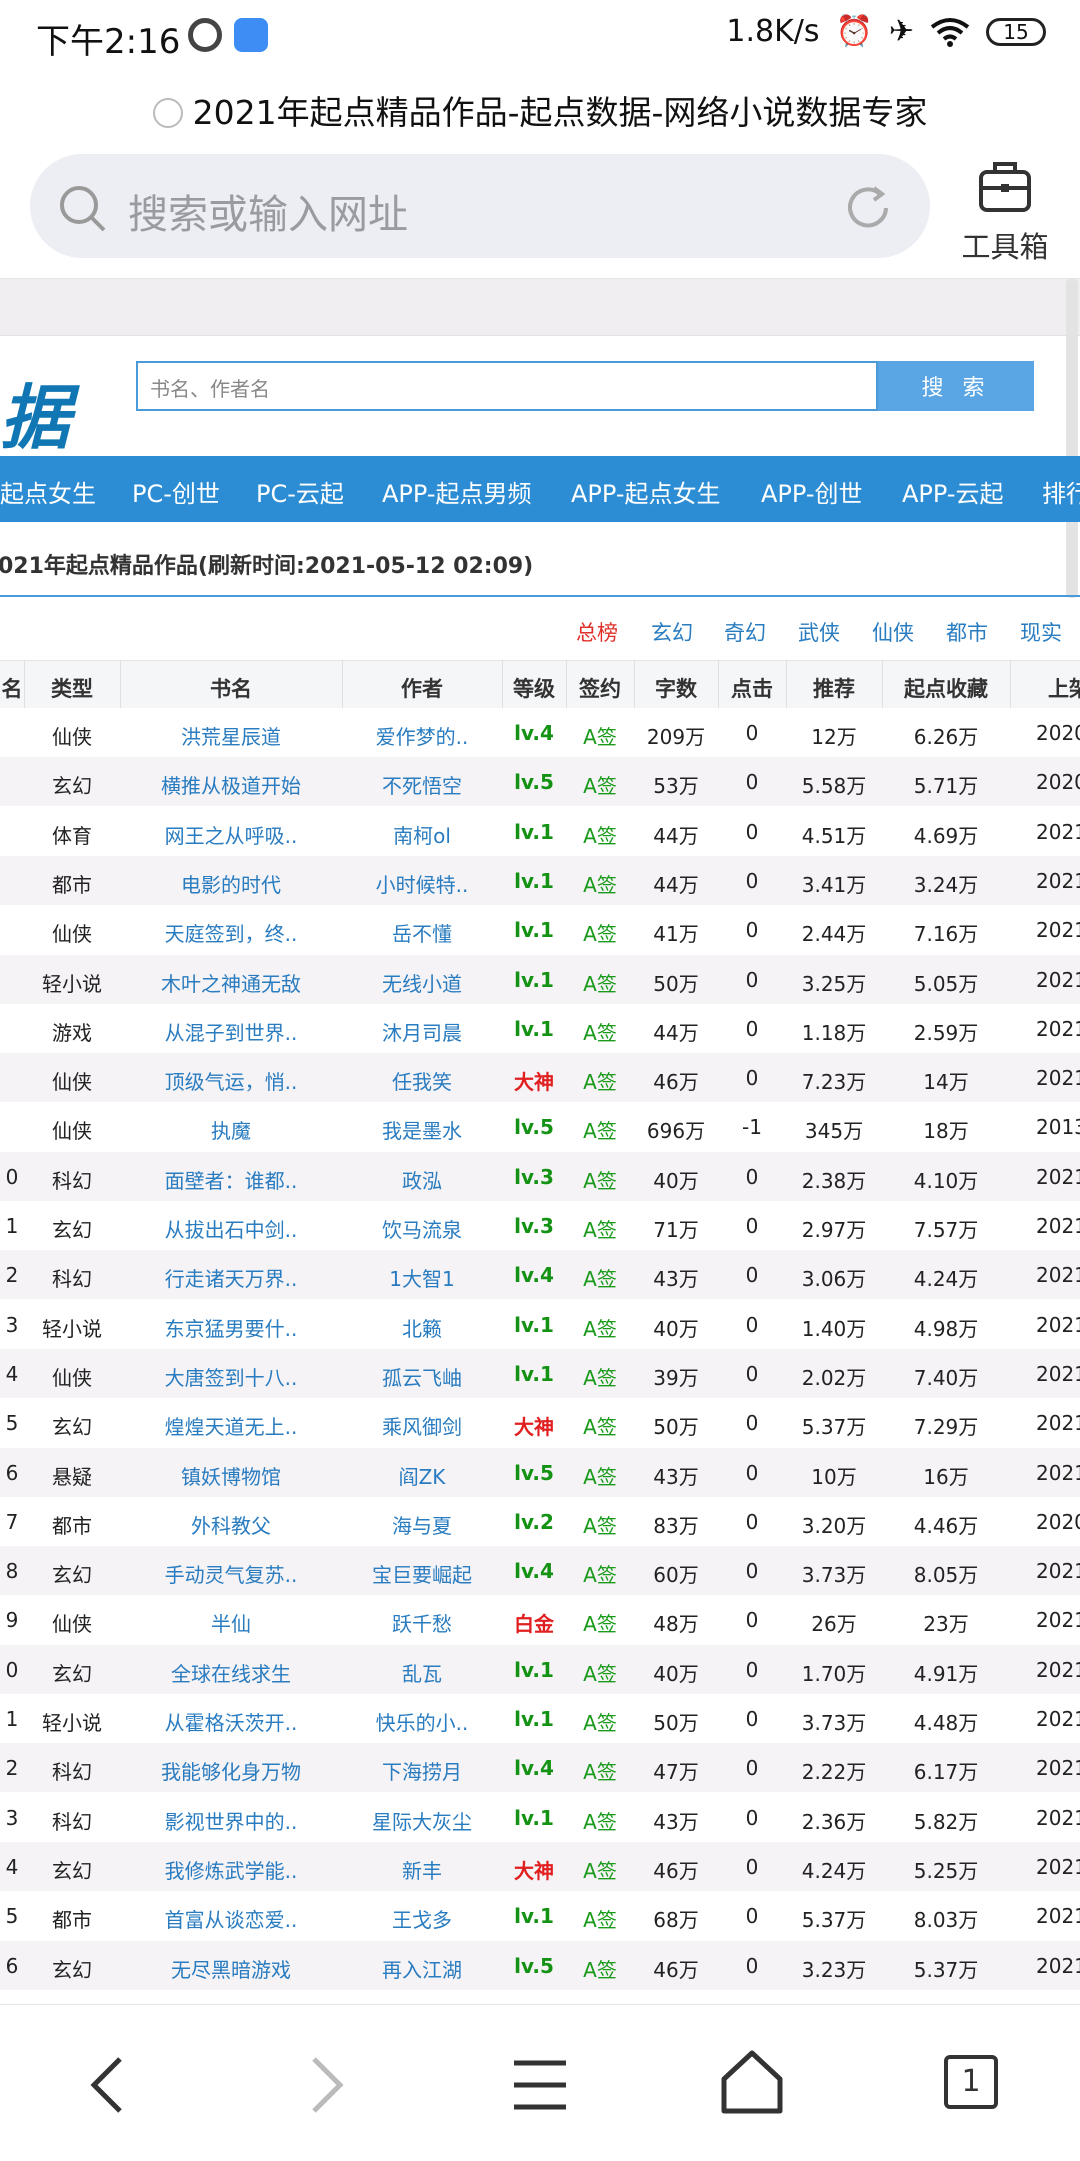 This screenshot has width=1080, height=2161. Describe the element at coordinates (422, 1918) in the screenshot. I see `cell-author: 王戈多` at that location.